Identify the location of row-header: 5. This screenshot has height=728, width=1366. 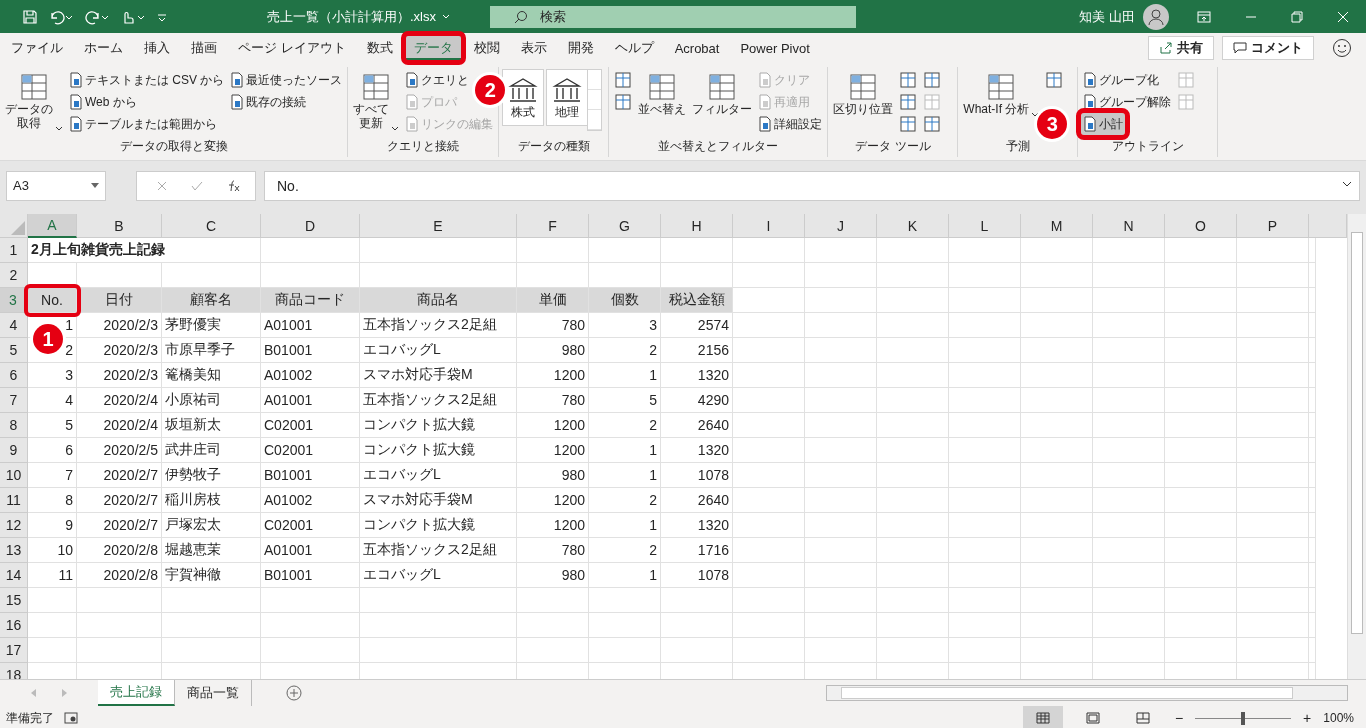
(14, 350).